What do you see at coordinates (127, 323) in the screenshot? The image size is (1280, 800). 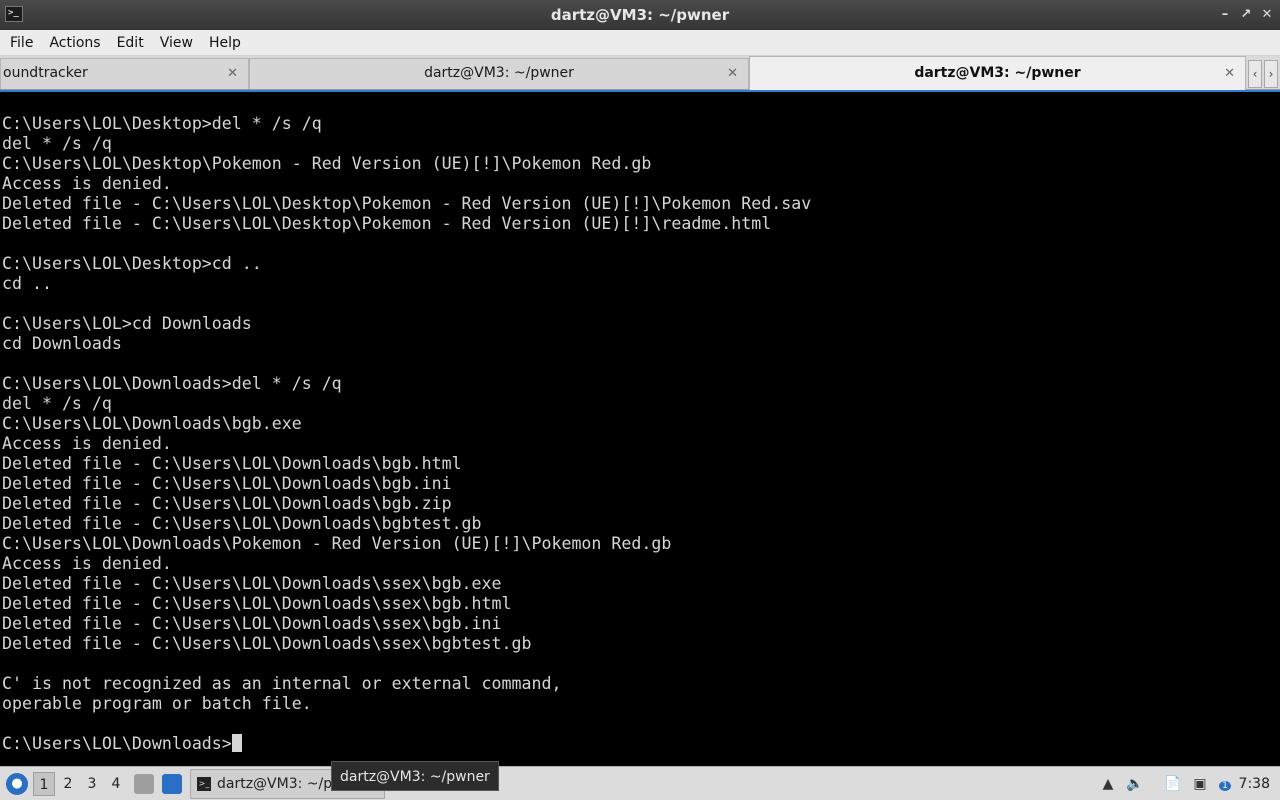 I see `terminal-line: C:\Users\LOL>cd Downloads` at bounding box center [127, 323].